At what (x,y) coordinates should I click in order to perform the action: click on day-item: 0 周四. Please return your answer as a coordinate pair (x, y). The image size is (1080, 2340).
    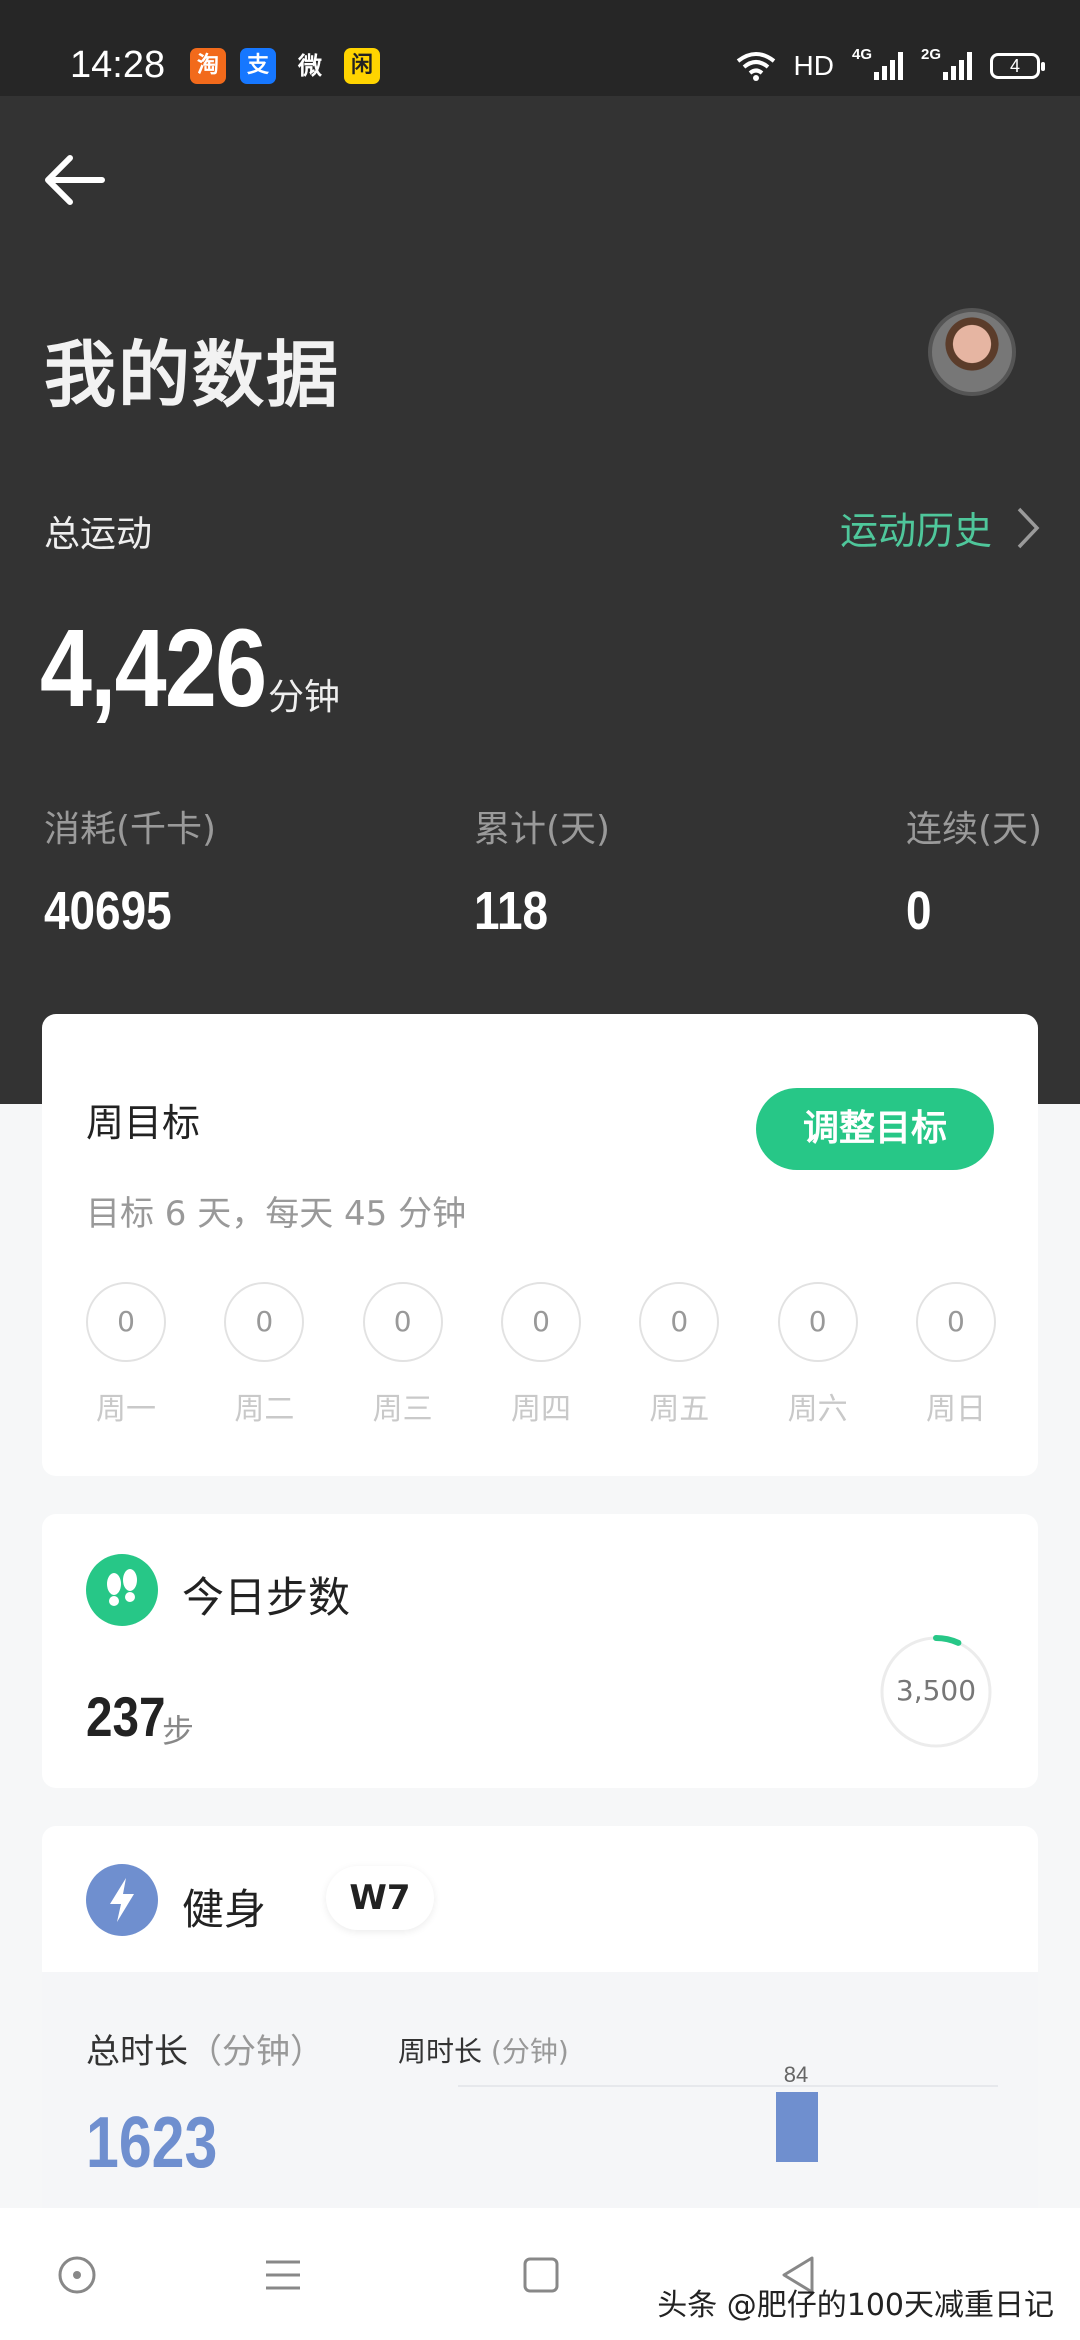
    Looking at the image, I should click on (540, 1355).